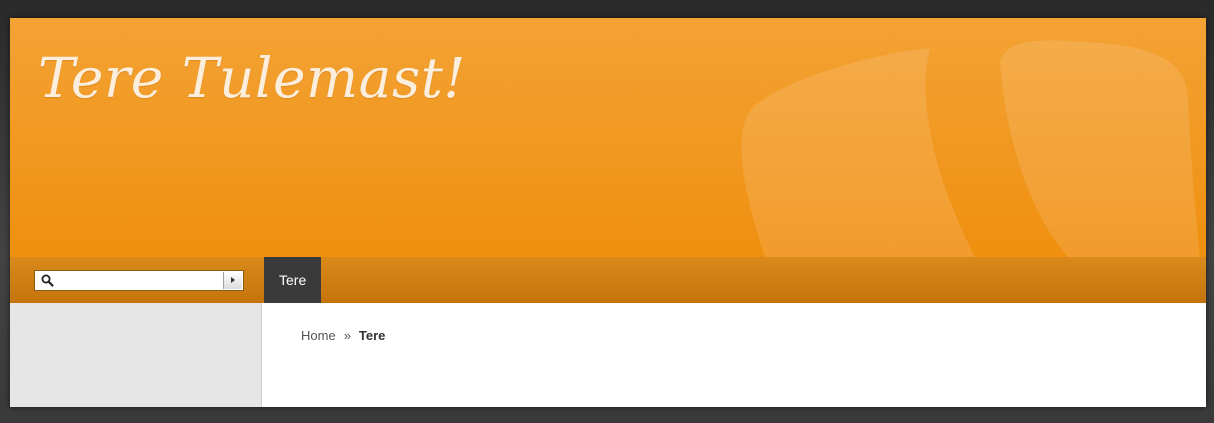  What do you see at coordinates (232, 280) in the screenshot?
I see `search-submit-button` at bounding box center [232, 280].